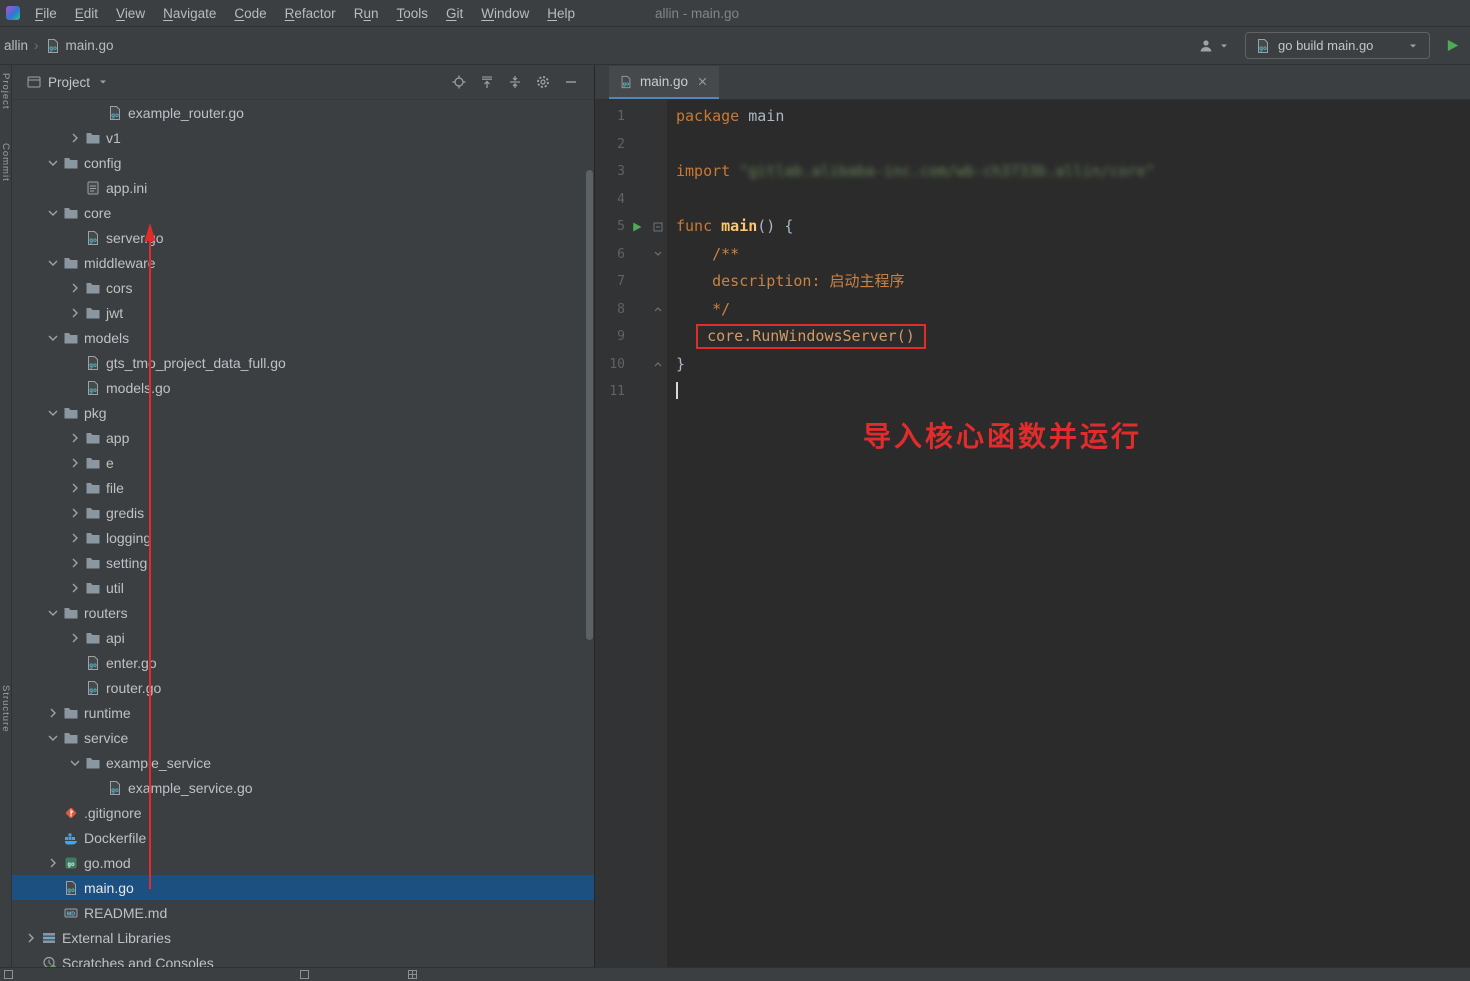  What do you see at coordinates (1032, 310) in the screenshot?
I see `code-line: 8 */` at bounding box center [1032, 310].